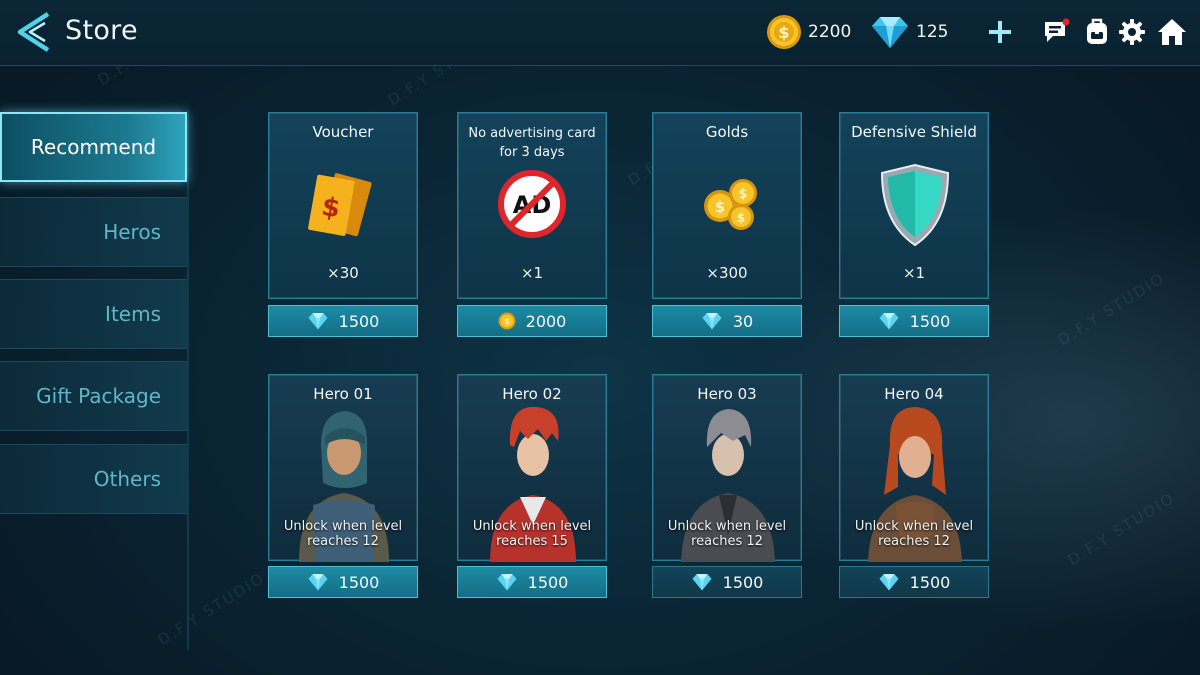 The width and height of the screenshot is (1200, 675). I want to click on buy-button-golds: 30, so click(727, 321).